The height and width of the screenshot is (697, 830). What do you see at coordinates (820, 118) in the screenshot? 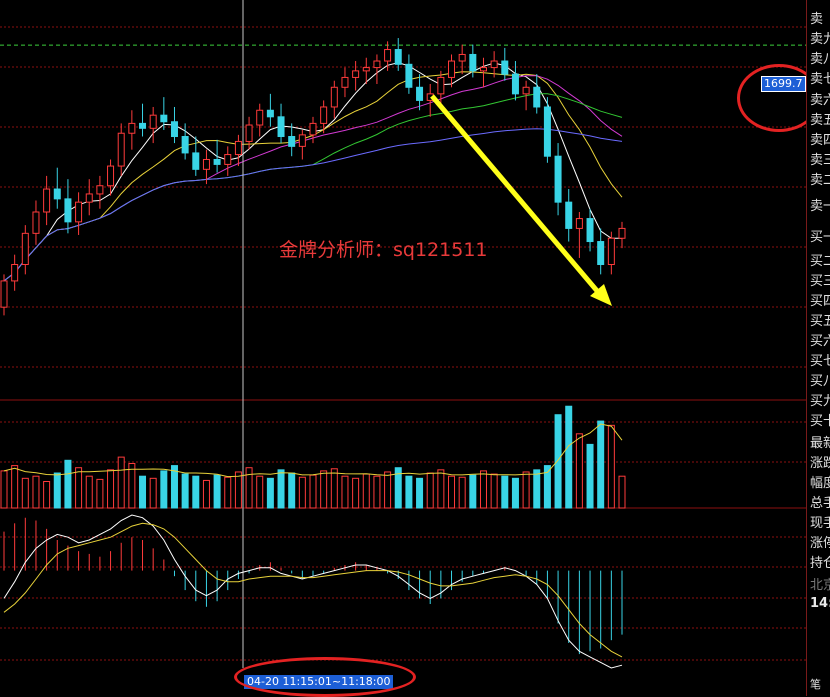
I see `sell-level-5: 卖五` at bounding box center [820, 118].